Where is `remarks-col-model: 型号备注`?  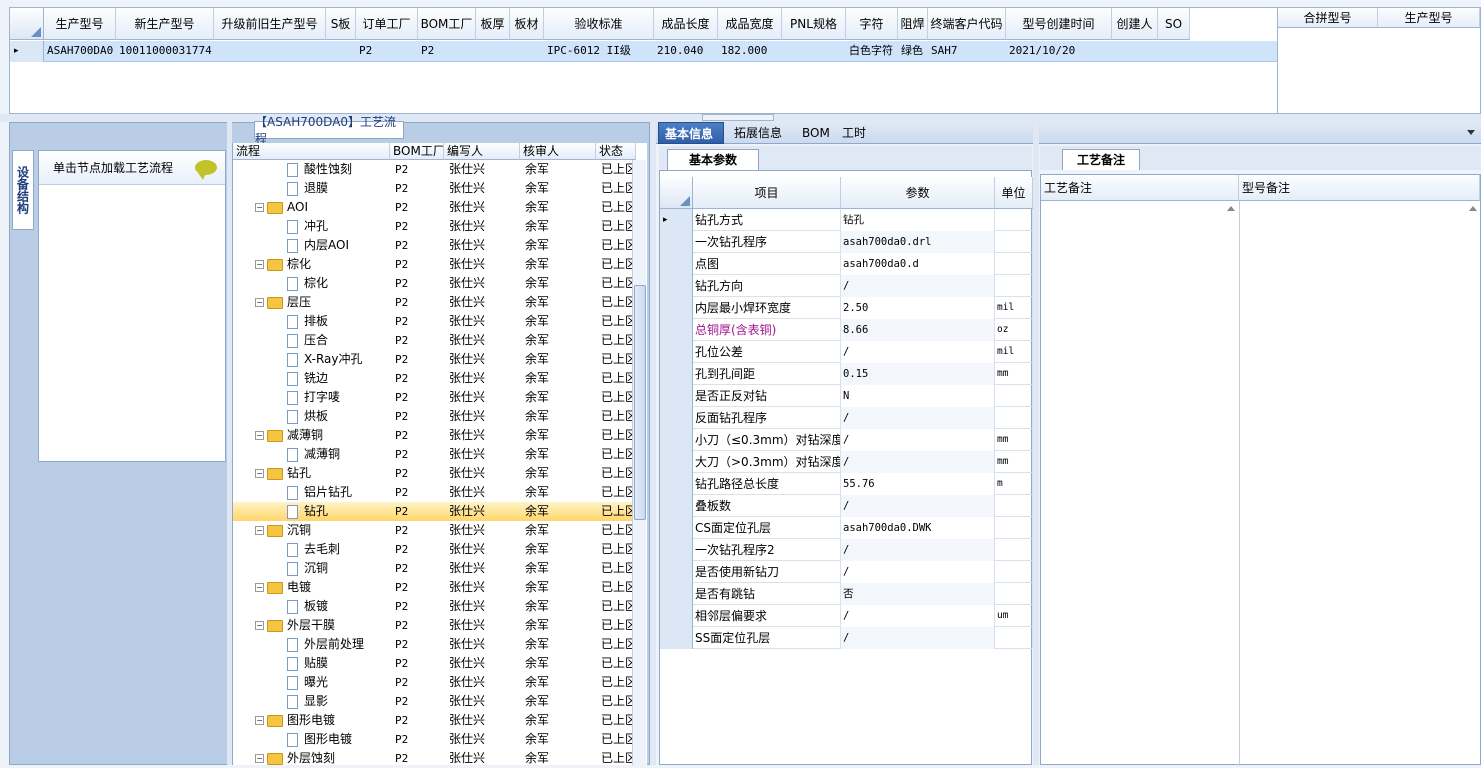 remarks-col-model: 型号备注 is located at coordinates (1359, 188).